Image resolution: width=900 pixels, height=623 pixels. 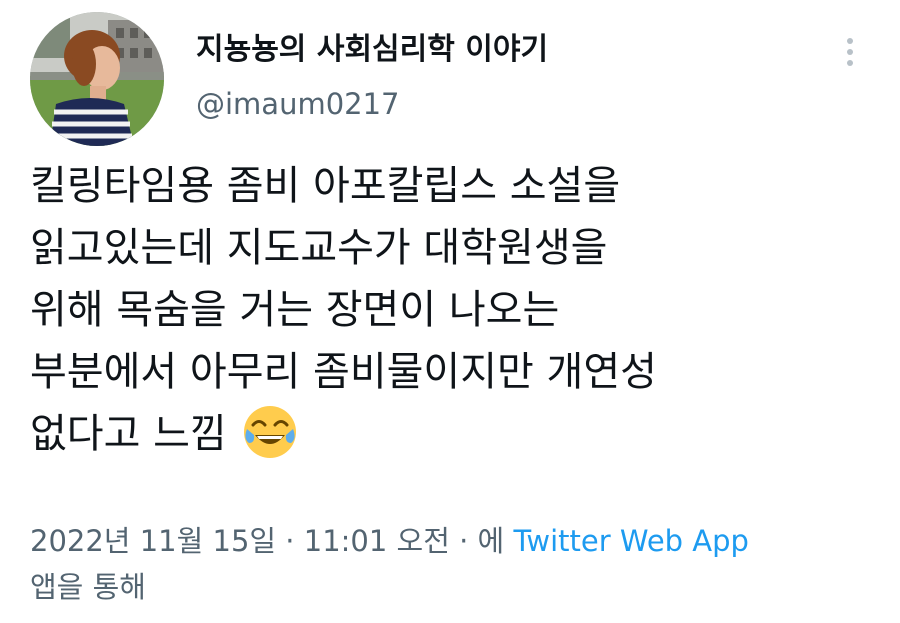 I want to click on tweet-text-line: 읽고있는데 지도교수가 대학원생을, so click(x=319, y=248).